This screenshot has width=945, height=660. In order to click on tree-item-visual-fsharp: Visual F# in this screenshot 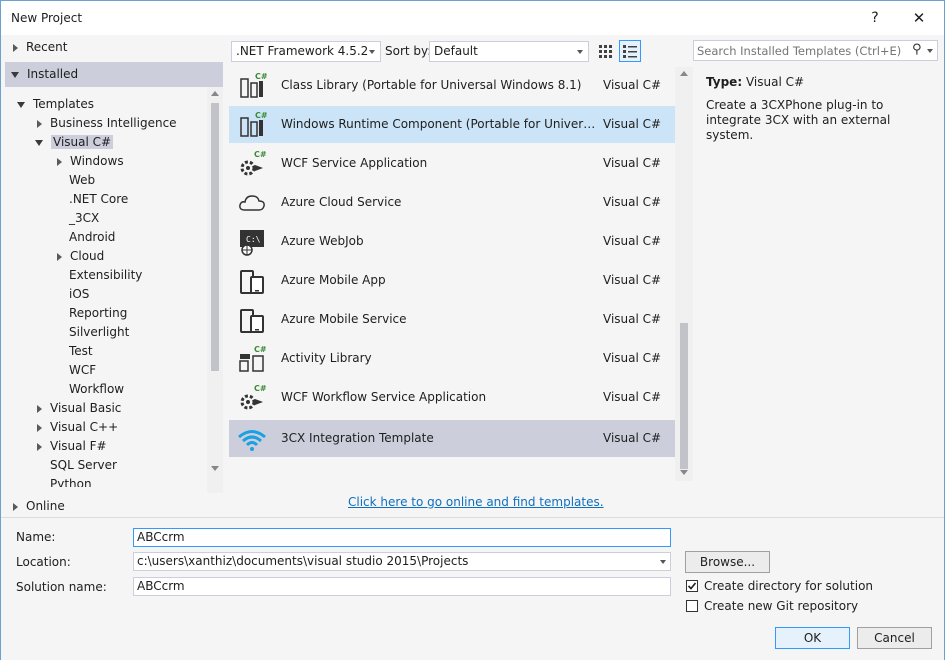, I will do `click(72, 446)`.